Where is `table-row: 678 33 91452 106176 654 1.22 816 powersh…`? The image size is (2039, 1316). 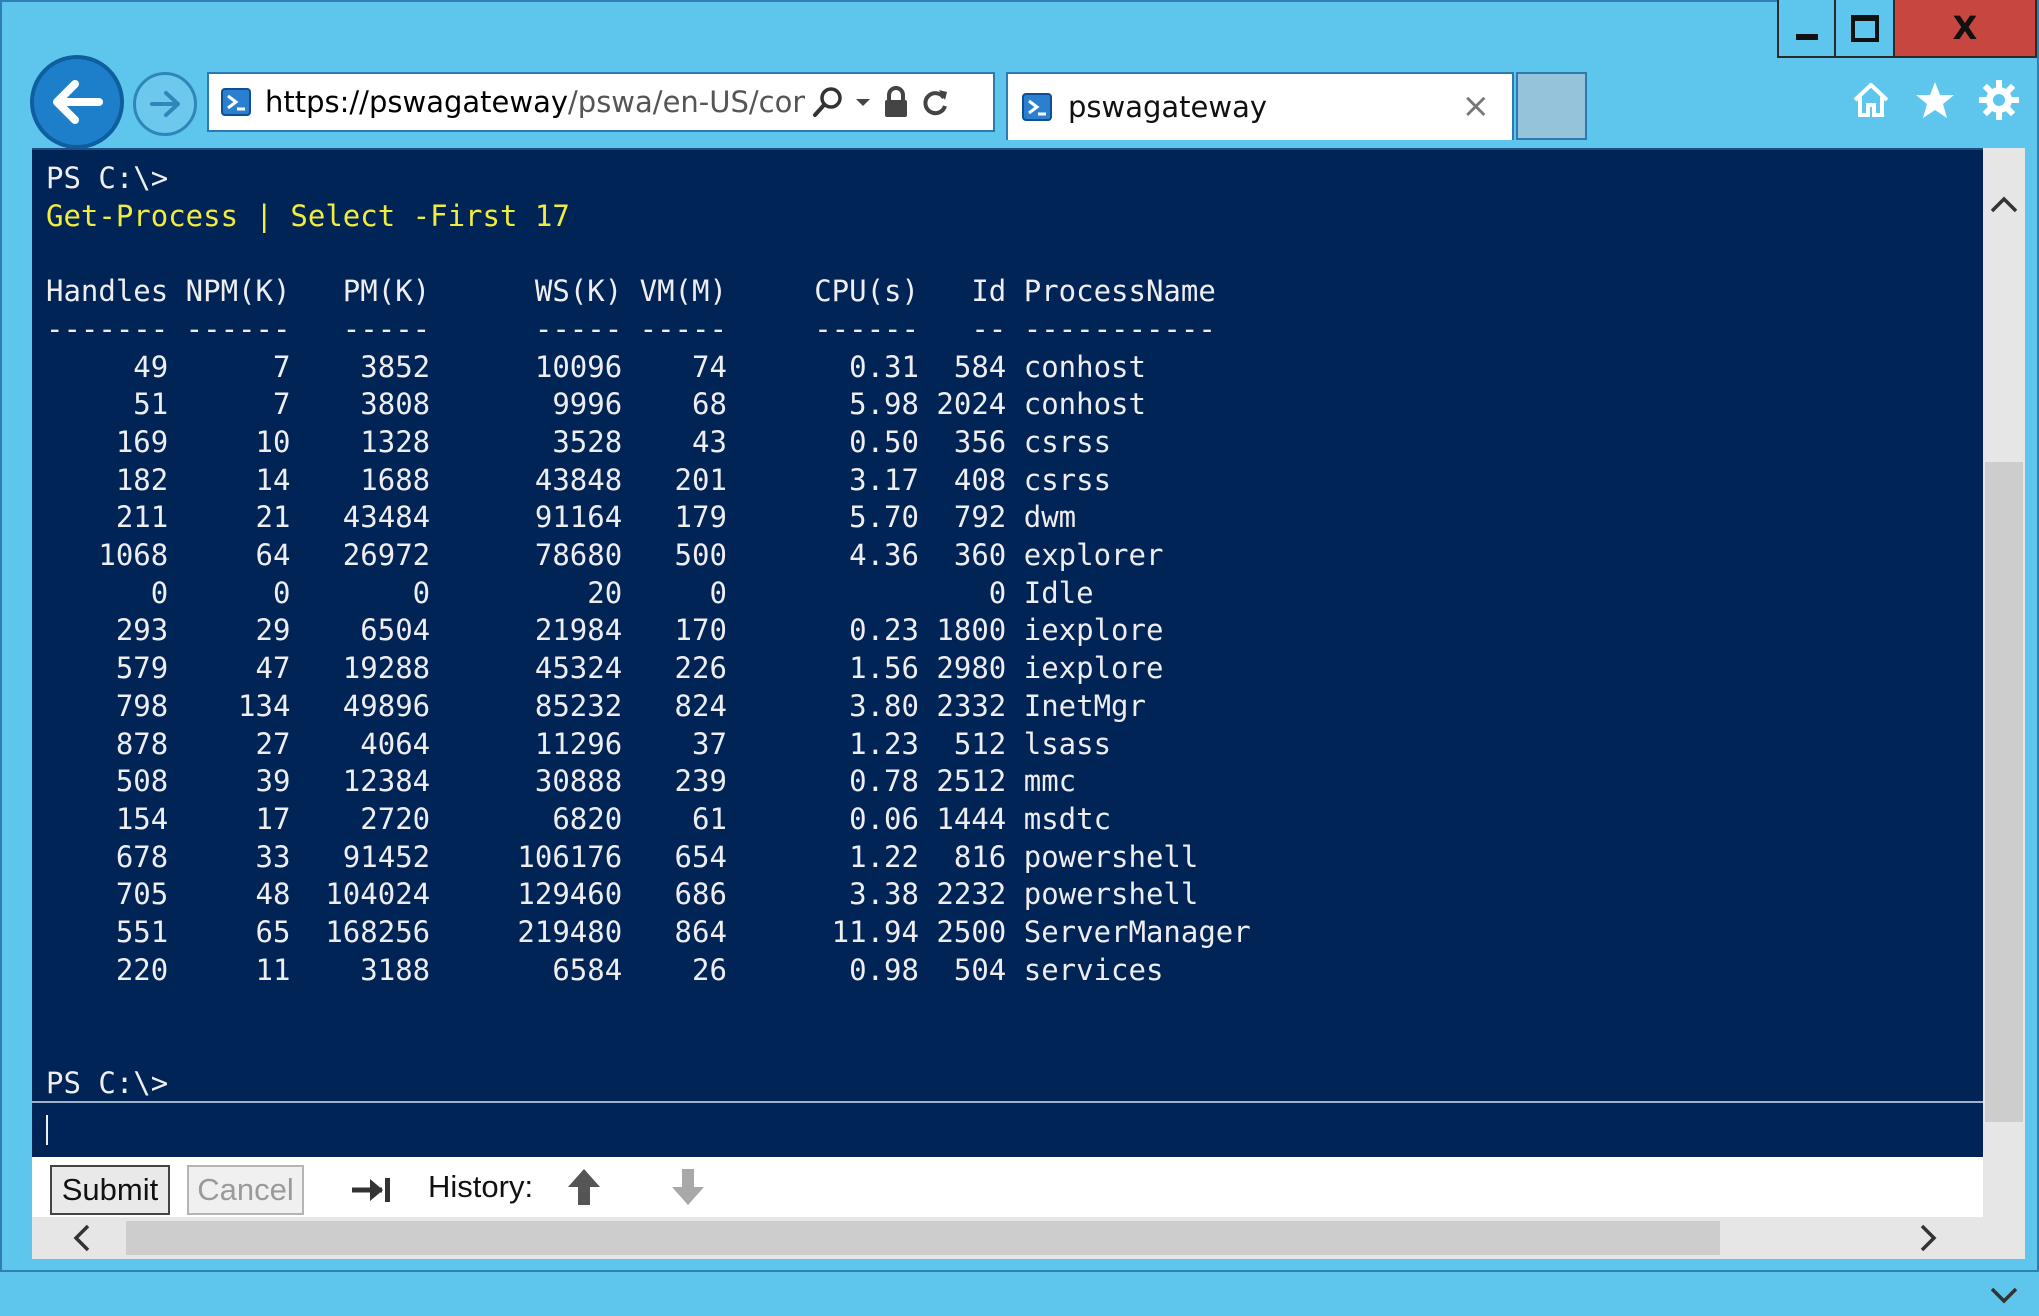 table-row: 678 33 91452 106176 654 1.22 816 powersh… is located at coordinates (622, 856).